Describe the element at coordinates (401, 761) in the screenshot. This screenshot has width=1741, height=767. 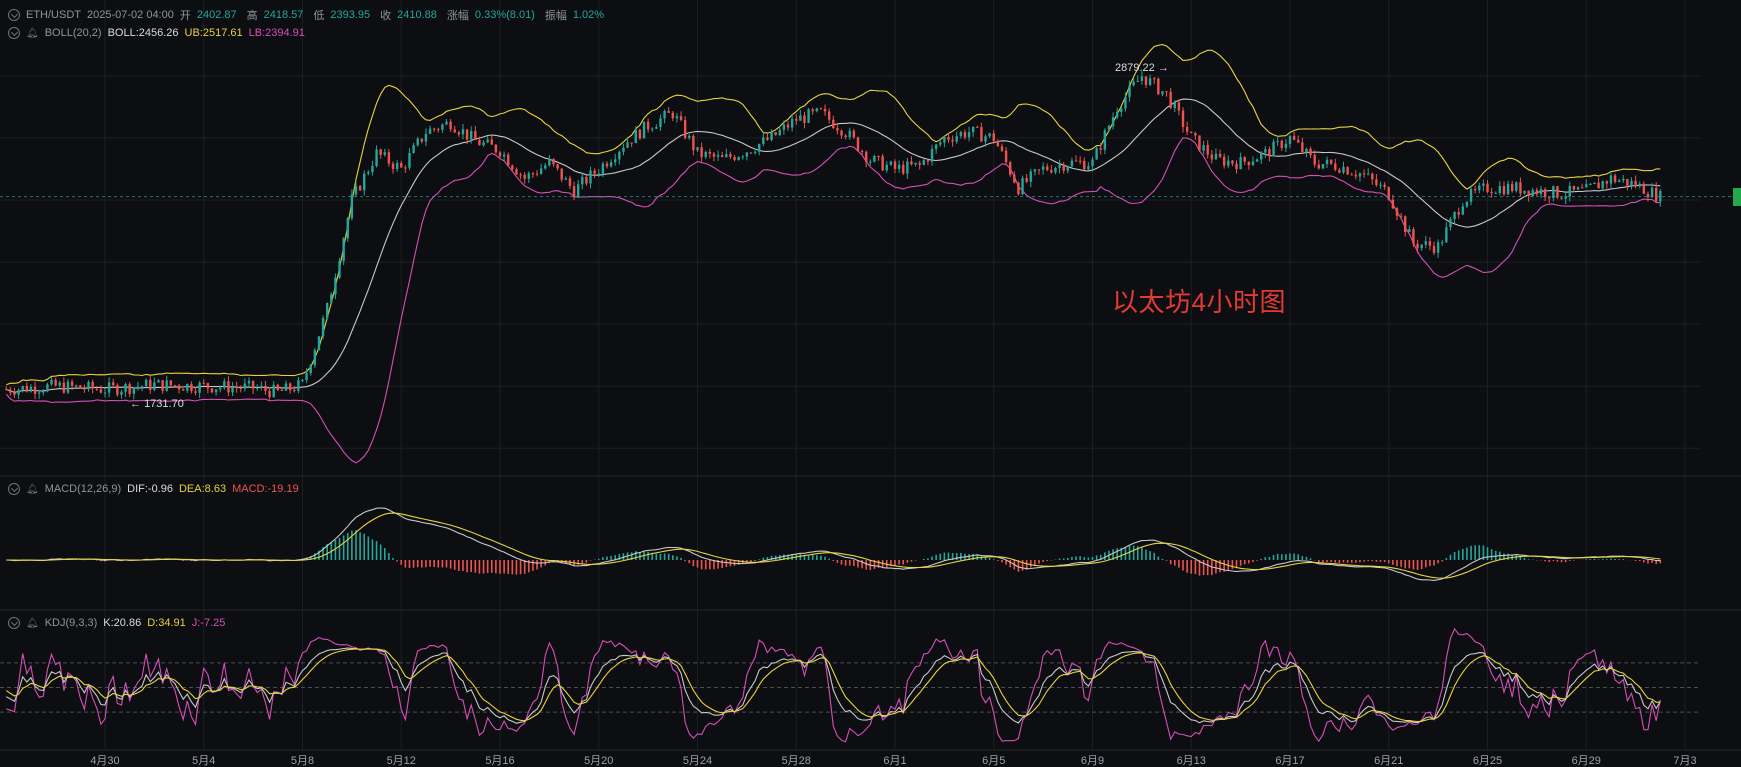
I see `x-tick-label: 5月12` at that location.